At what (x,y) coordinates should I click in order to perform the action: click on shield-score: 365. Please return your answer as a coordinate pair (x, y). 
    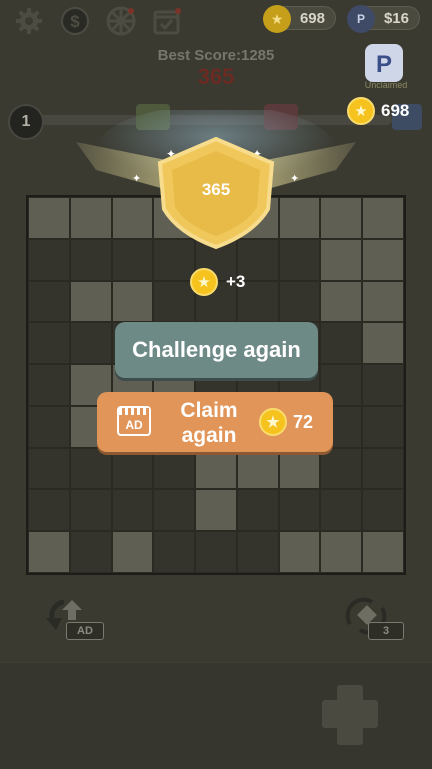
    Looking at the image, I should click on (216, 189).